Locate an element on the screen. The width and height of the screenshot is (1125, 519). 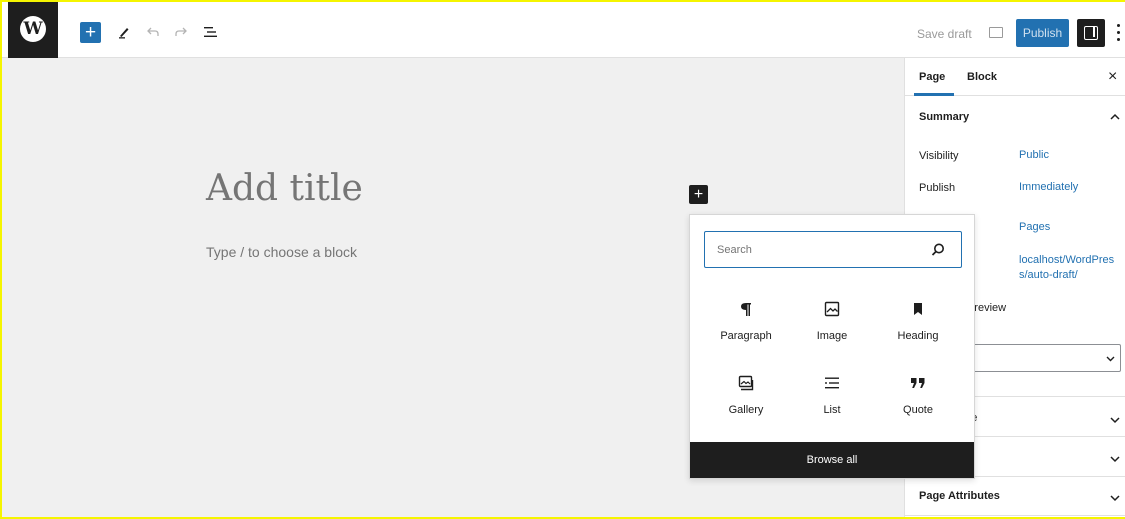
inserter-search is located at coordinates (833, 249).